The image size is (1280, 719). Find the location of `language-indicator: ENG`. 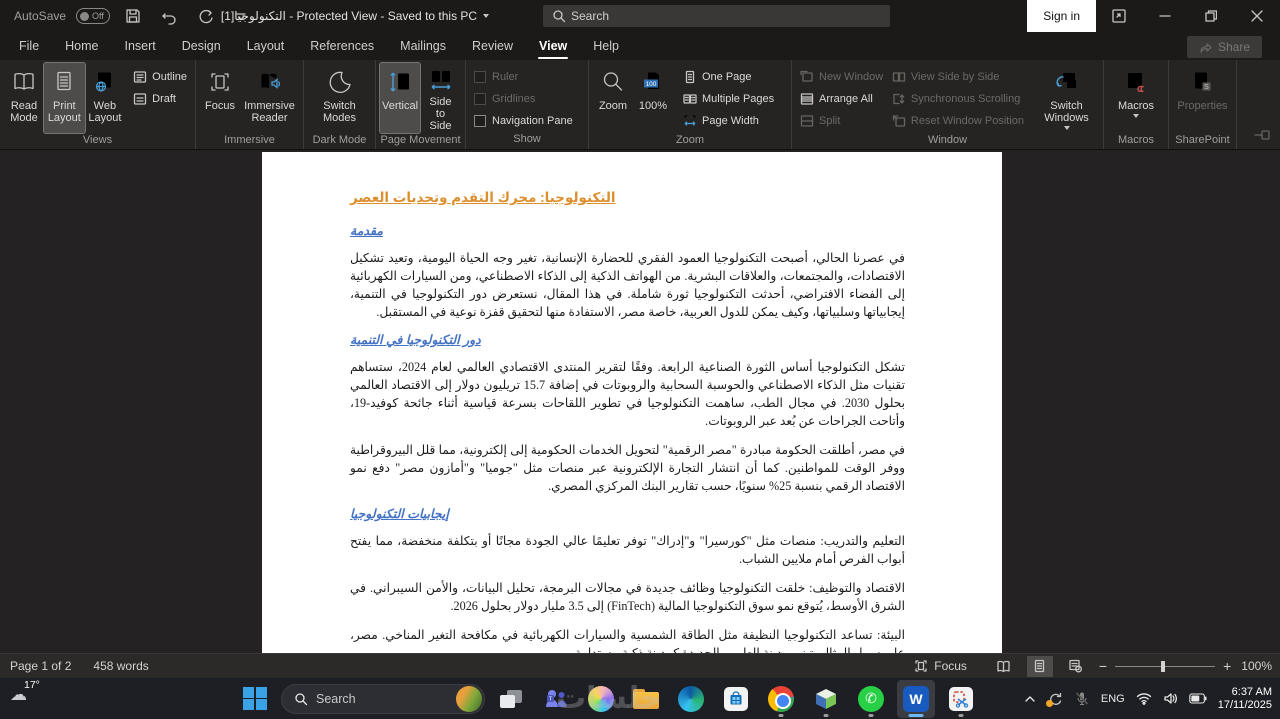

language-indicator: ENG is located at coordinates (1113, 699).